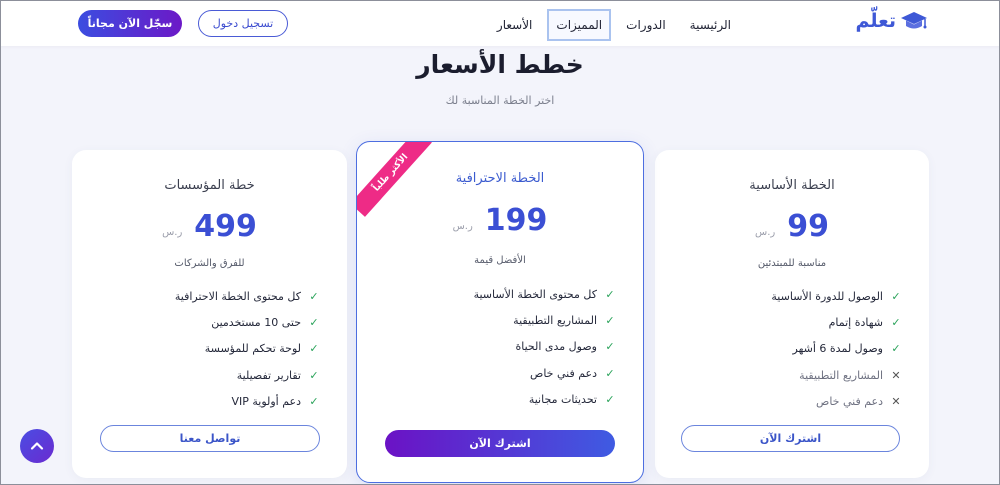 The height and width of the screenshot is (485, 1000). What do you see at coordinates (792, 185) in the screenshot?
I see `plan-name: الخطة الأساسية` at bounding box center [792, 185].